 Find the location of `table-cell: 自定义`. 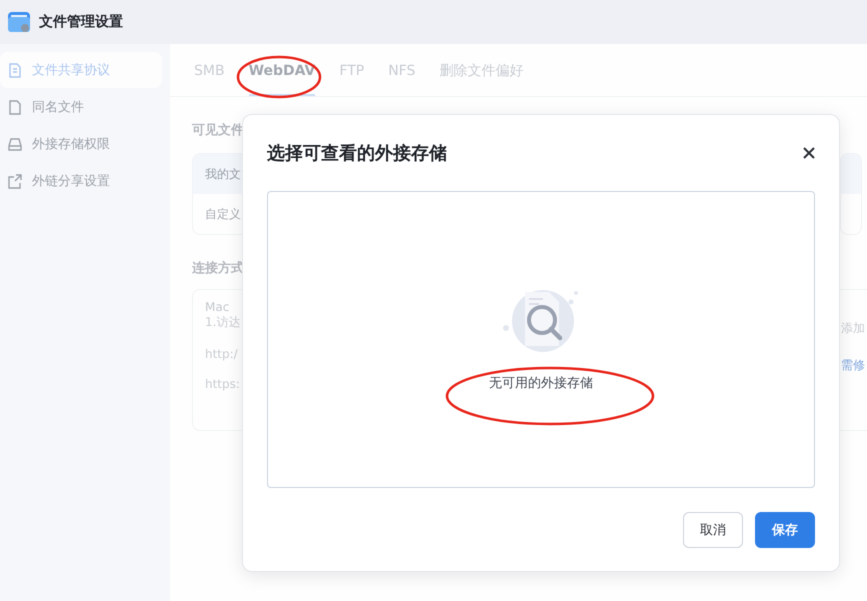

table-cell: 自定义 is located at coordinates (223, 214).